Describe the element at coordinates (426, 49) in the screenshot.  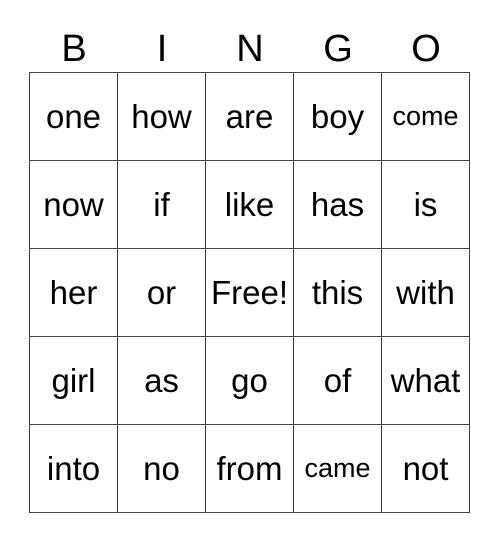
I see `header-letter-o: O` at that location.